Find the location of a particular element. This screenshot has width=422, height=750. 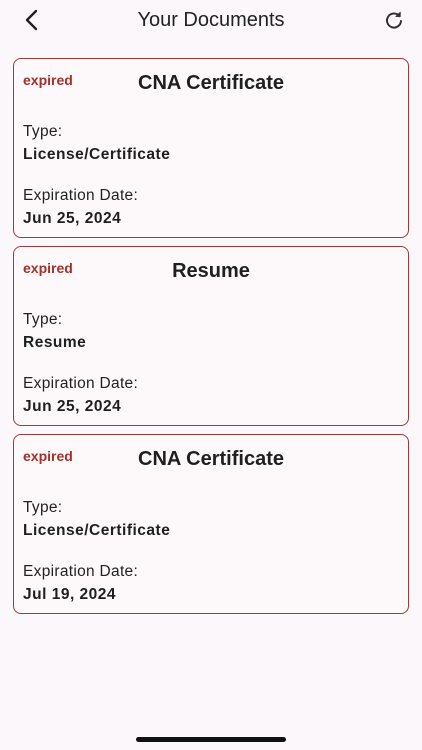

top-bar: Your Documents is located at coordinates (211, 22).